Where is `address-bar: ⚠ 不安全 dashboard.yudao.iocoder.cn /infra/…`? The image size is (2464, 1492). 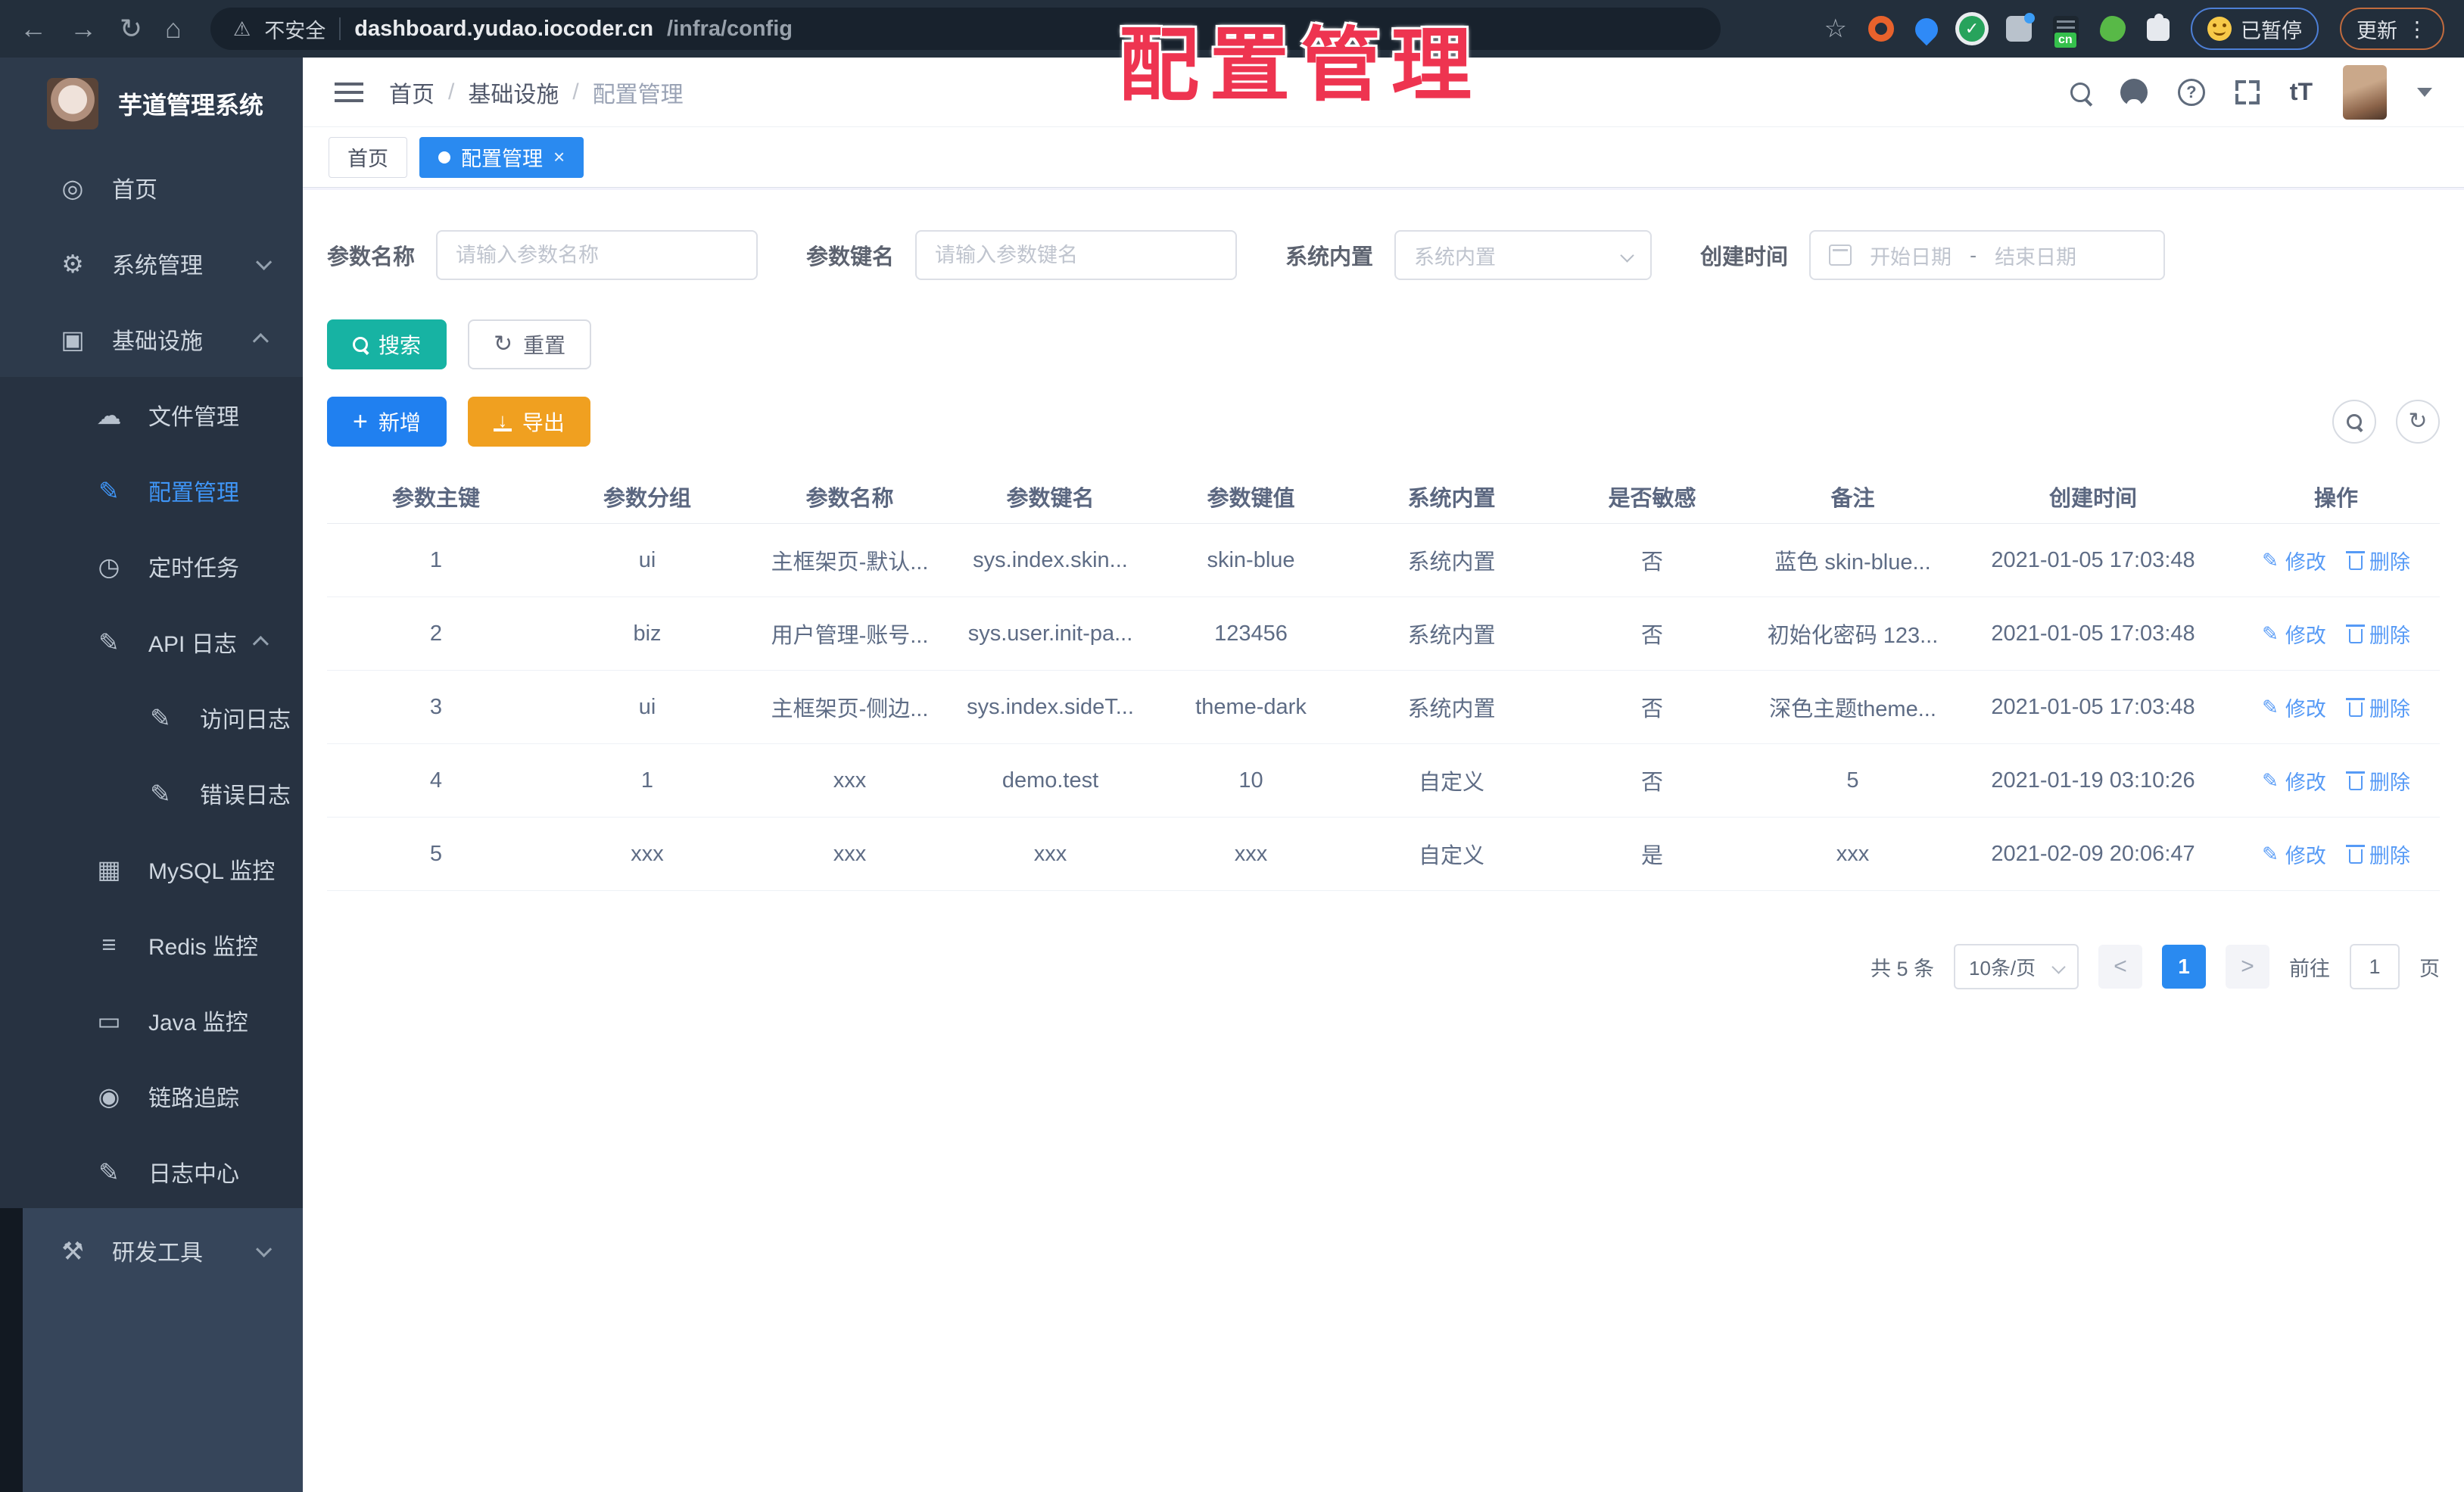 address-bar: ⚠ 不安全 dashboard.yudao.iocoder.cn /infra/… is located at coordinates (965, 29).